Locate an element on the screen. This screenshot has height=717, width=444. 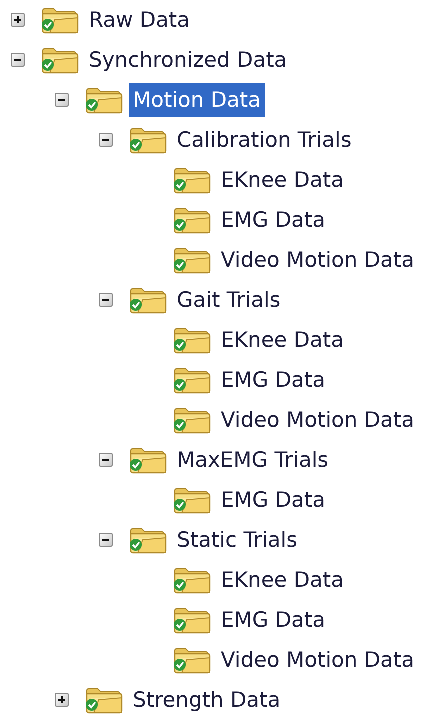
tree-item: Strength Data is located at coordinates (207, 700).